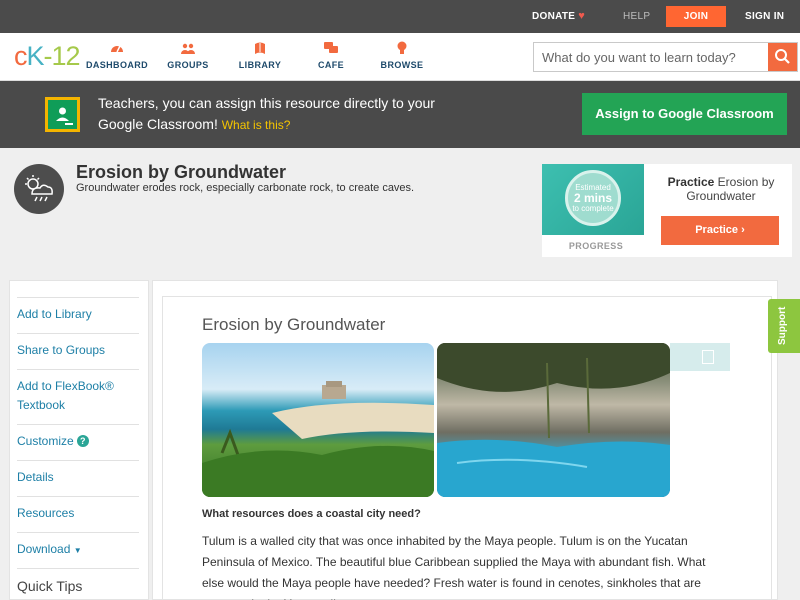  What do you see at coordinates (62, 56) in the screenshot?
I see `logo-12: -12` at bounding box center [62, 56].